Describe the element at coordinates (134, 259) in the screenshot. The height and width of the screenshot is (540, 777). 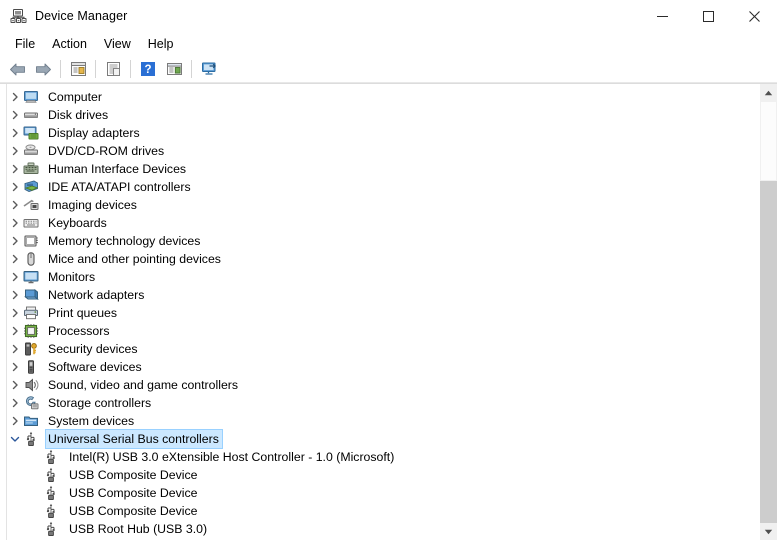
I see `device-tree-label: Mice and other pointing devices` at that location.